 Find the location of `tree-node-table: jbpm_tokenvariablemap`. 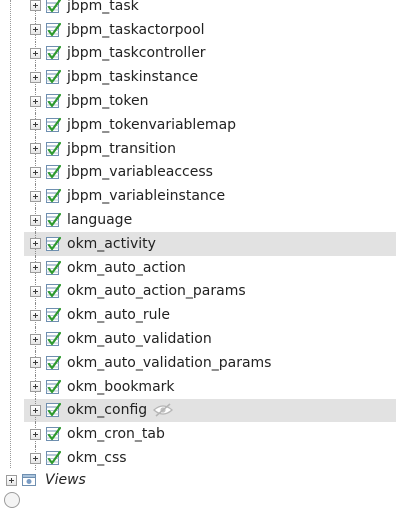

tree-node-table: jbpm_tokenvariablemap is located at coordinates (198, 124).